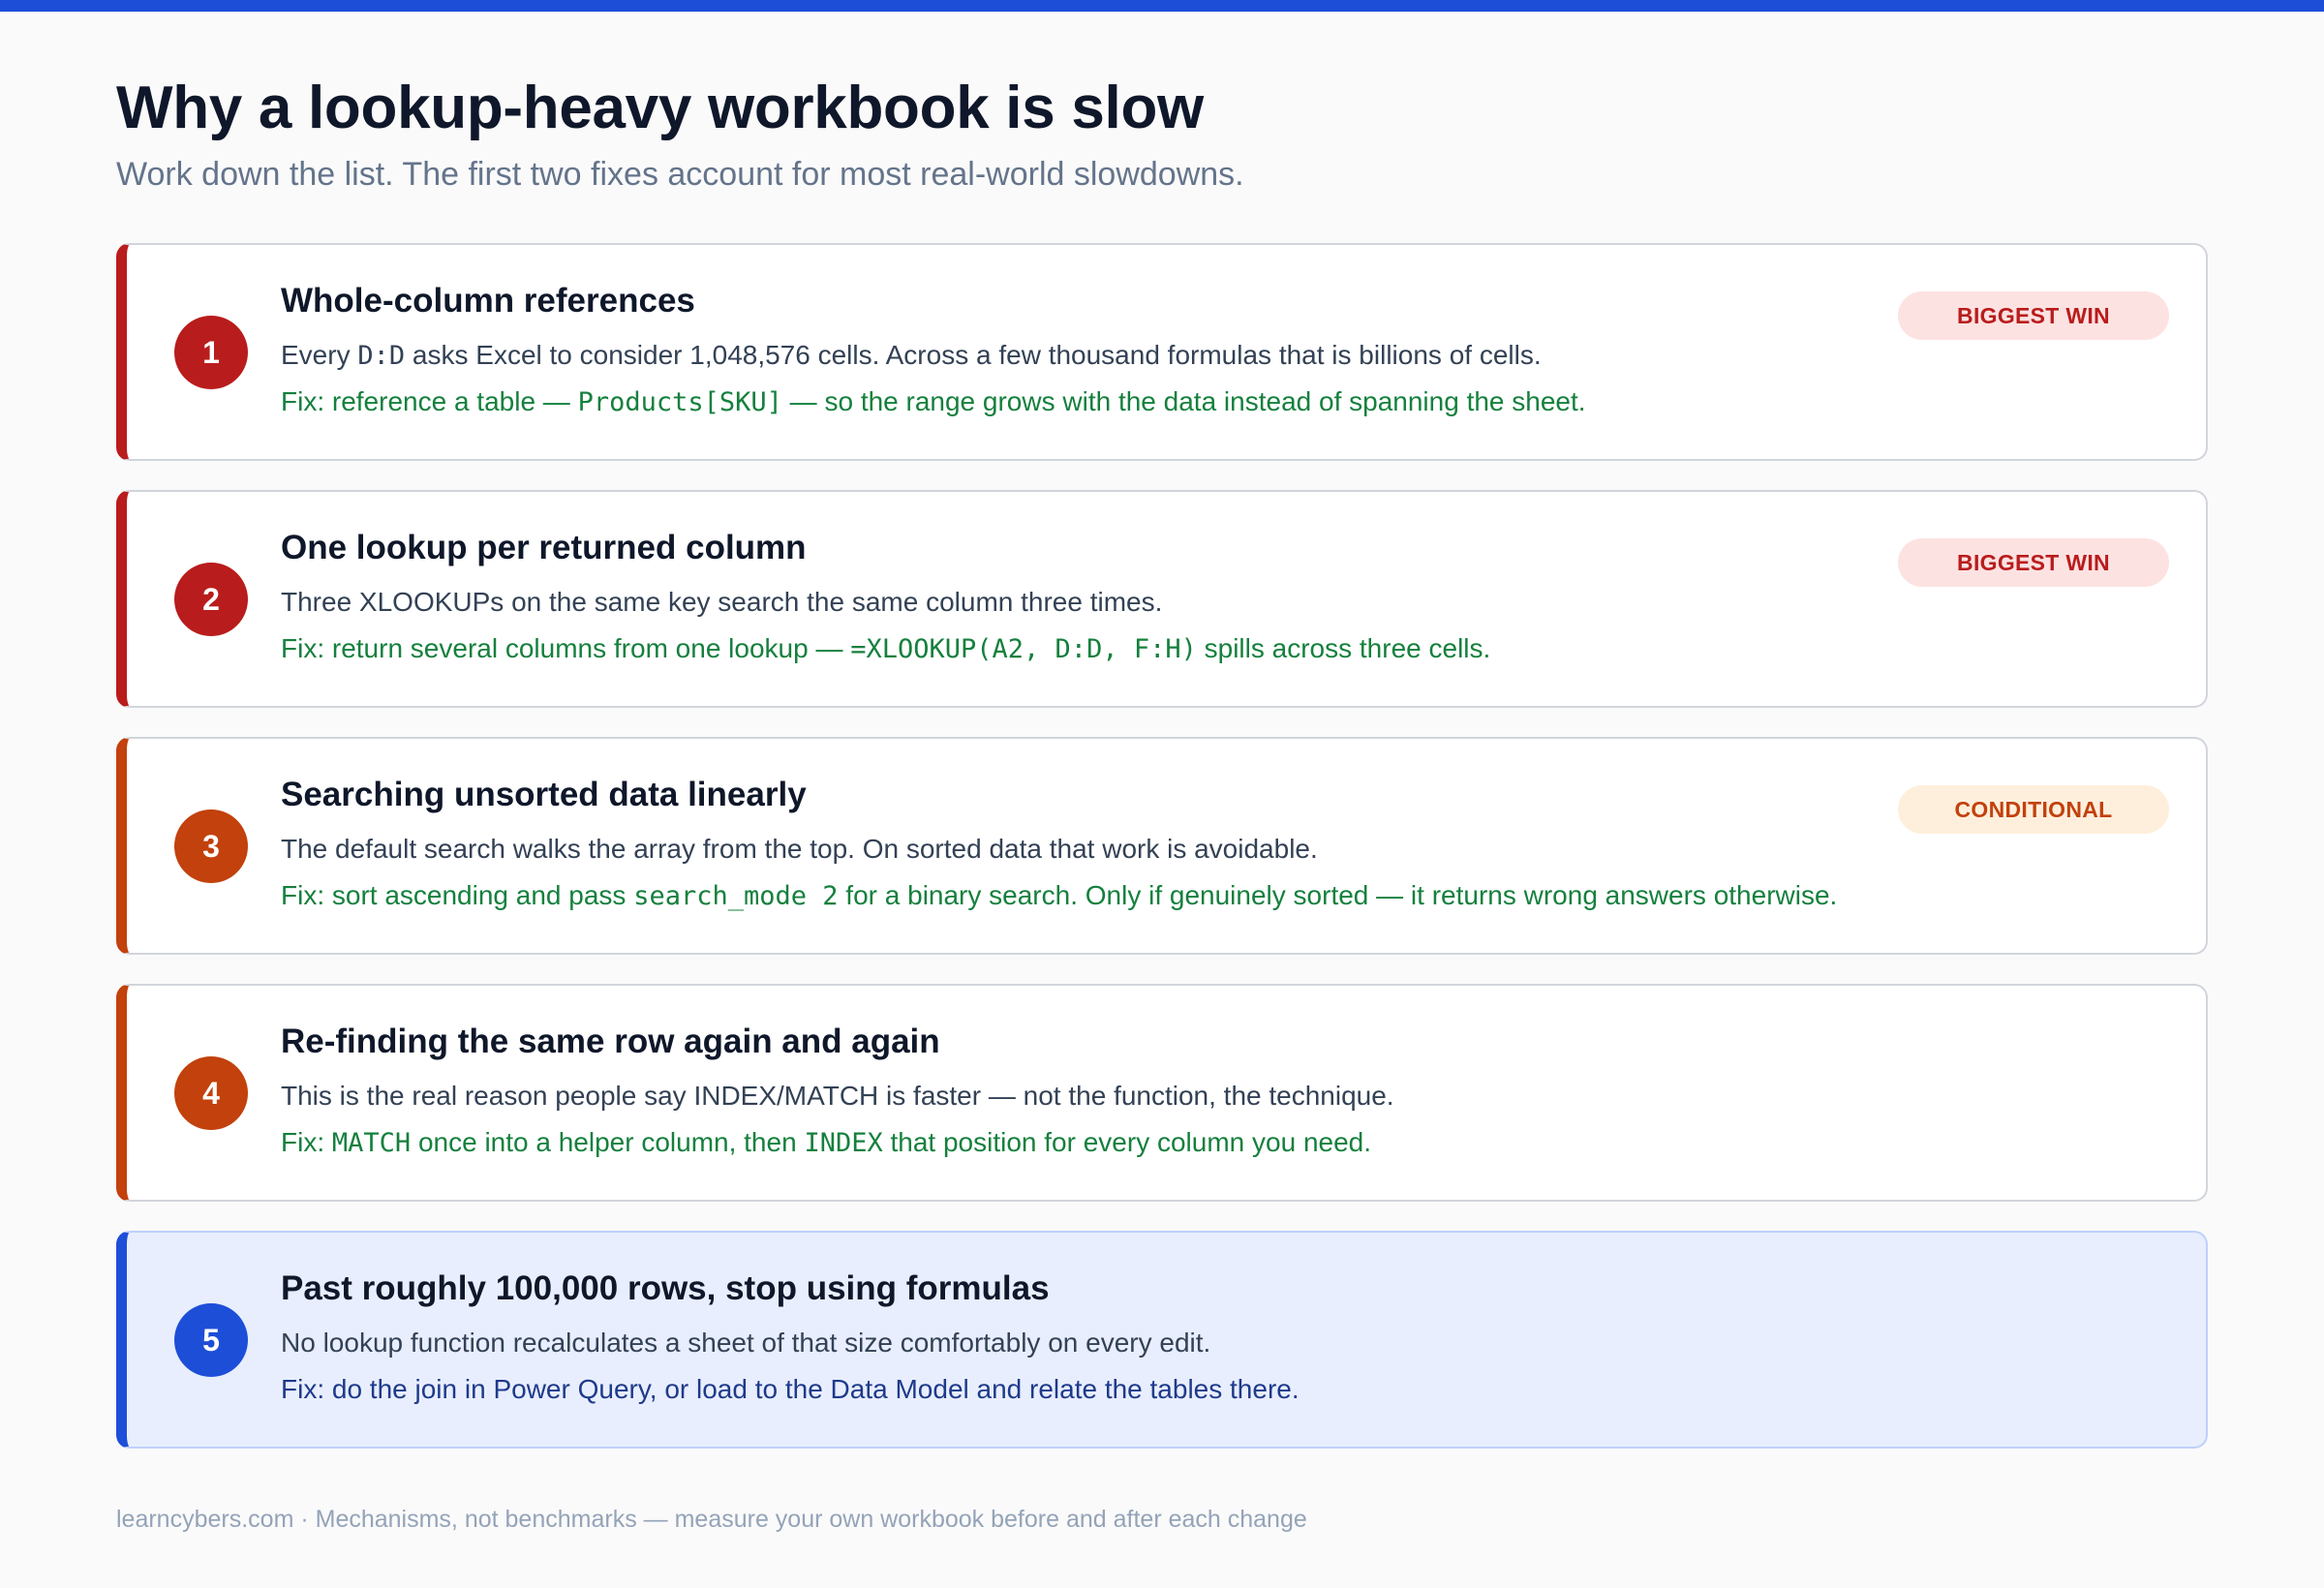  Describe the element at coordinates (430, 401) in the screenshot. I see `fix-text: Fix: reference a table —` at that location.